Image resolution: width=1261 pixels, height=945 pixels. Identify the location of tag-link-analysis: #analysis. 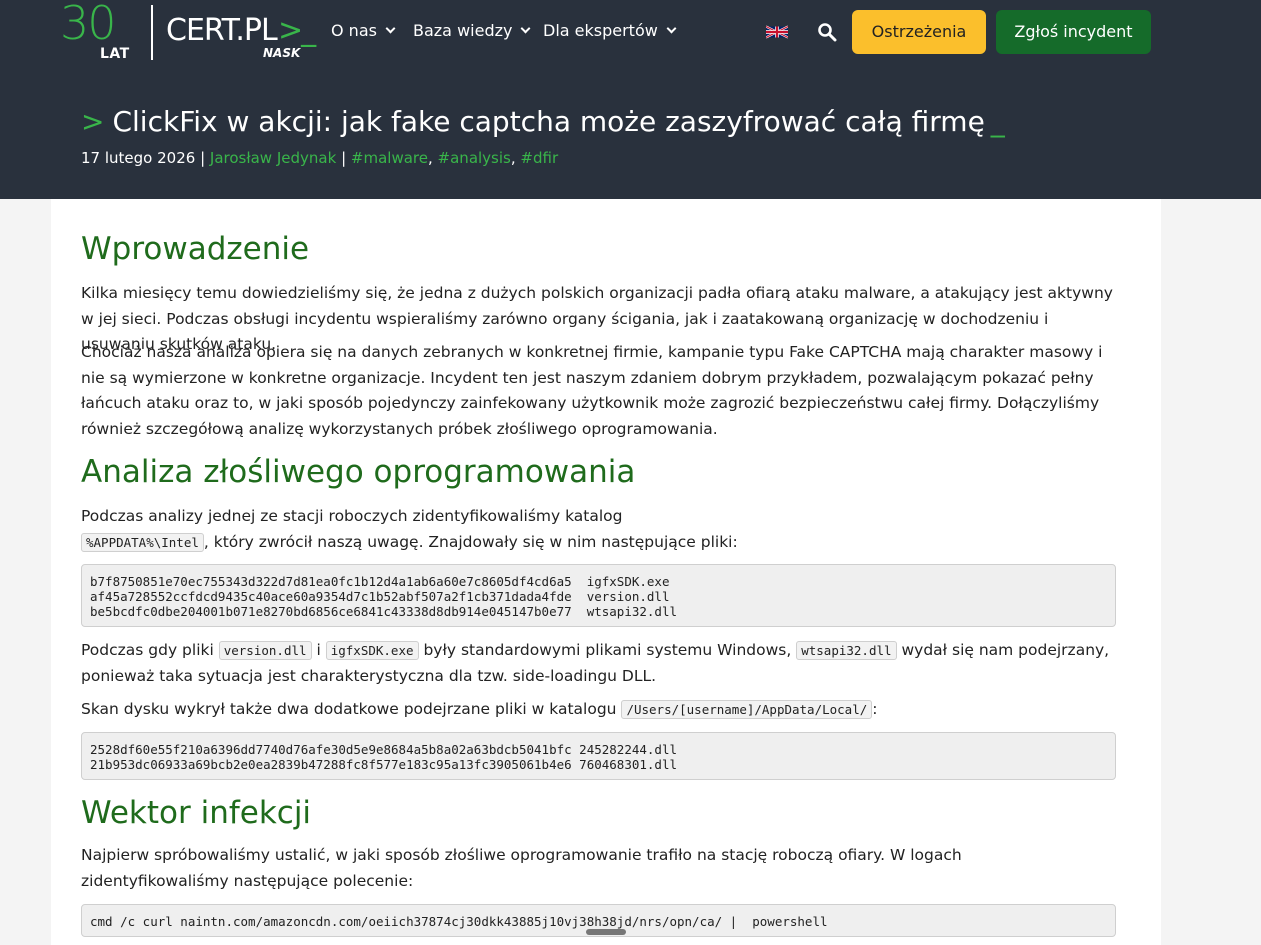
(474, 158).